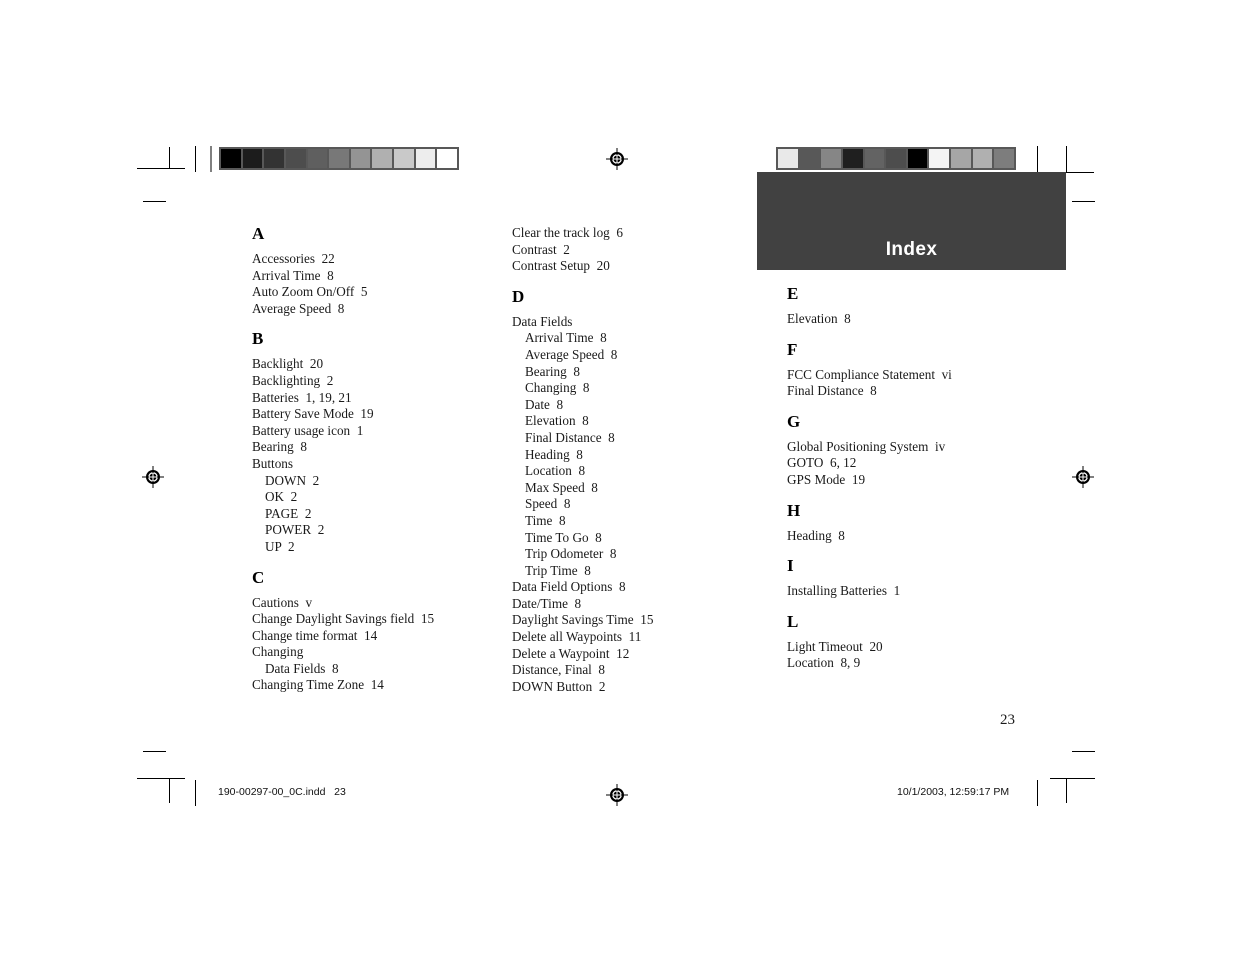  Describe the element at coordinates (792, 349) in the screenshot. I see `index-letter-heading: F` at that location.